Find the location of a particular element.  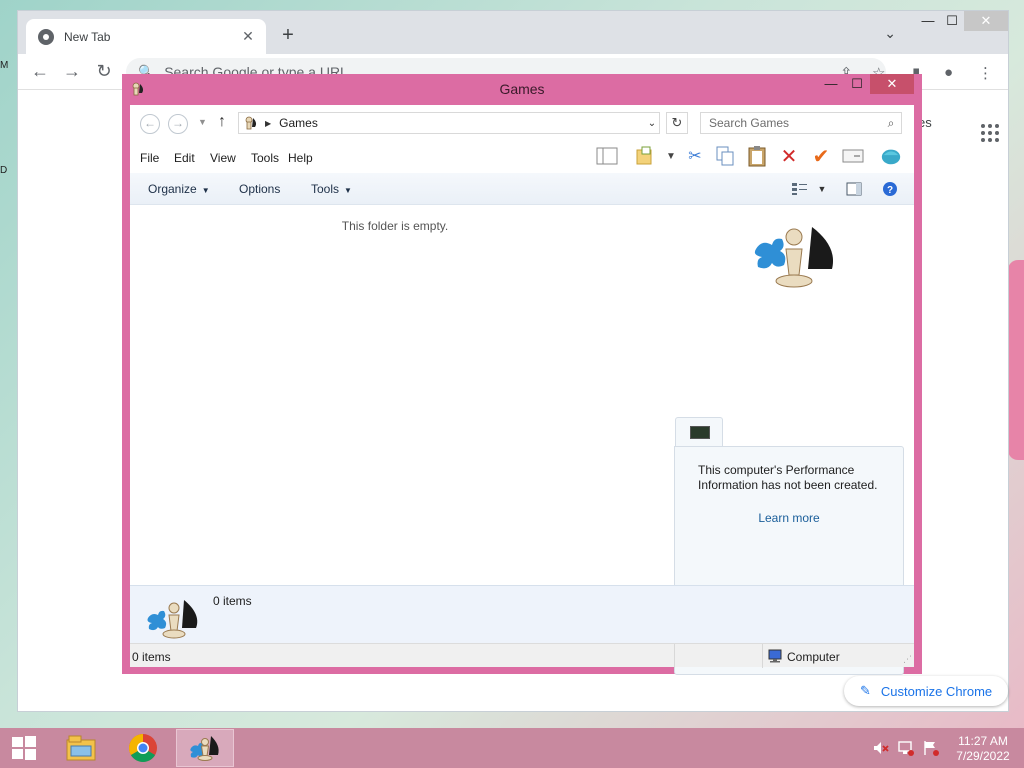

search-placeholder: Search Games is located at coordinates (749, 123).